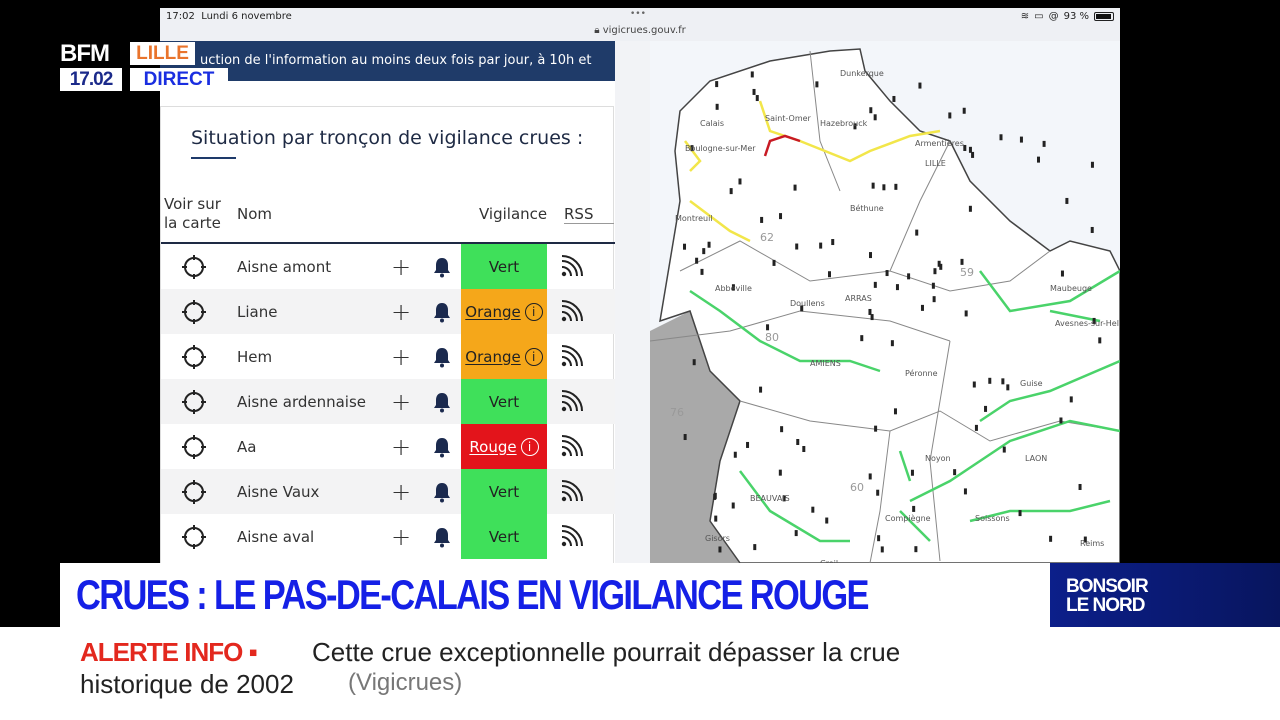 This screenshot has height=720, width=1280. What do you see at coordinates (638, 14) in the screenshot?
I see `multitask-dots: •••` at bounding box center [638, 14].